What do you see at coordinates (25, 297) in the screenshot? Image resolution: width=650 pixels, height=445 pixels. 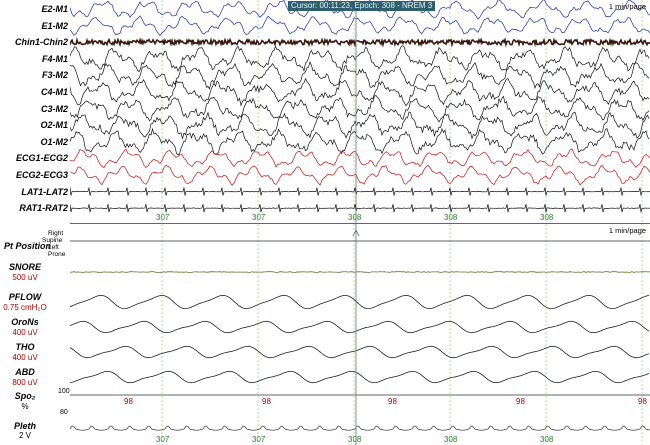 I see `channel-label-pflow: PFLOW` at bounding box center [25, 297].